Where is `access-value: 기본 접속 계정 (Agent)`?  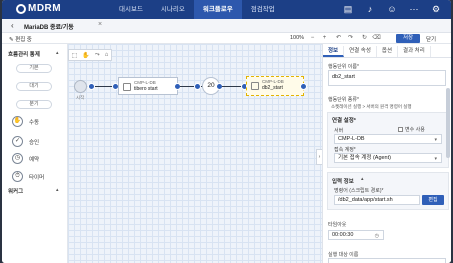 access-value: 기본 접속 계정 (Agent) is located at coordinates (364, 158).